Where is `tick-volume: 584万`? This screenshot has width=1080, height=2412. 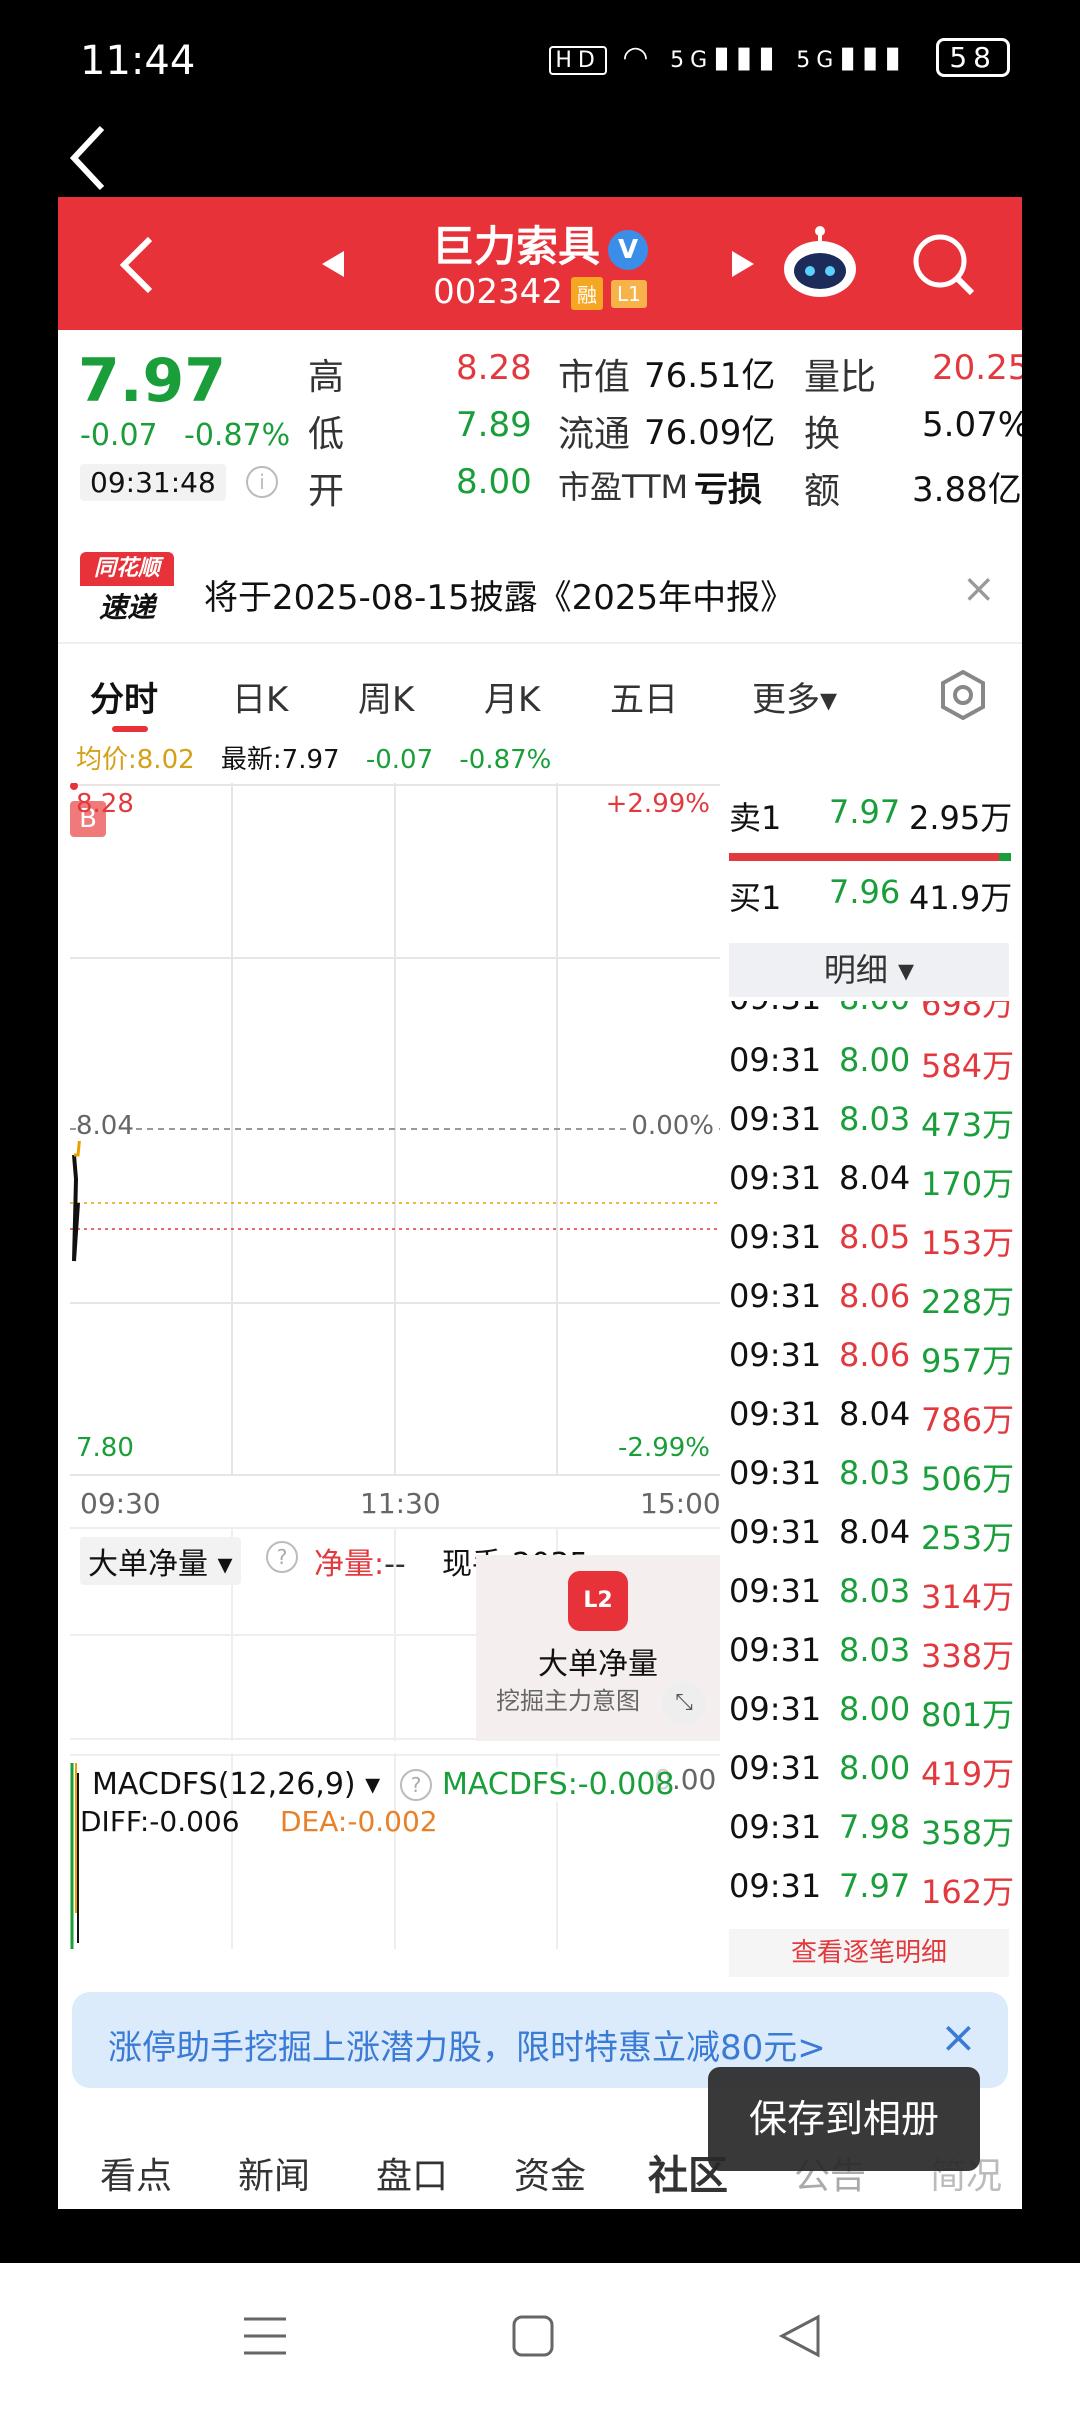 tick-volume: 584万 is located at coordinates (968, 1066).